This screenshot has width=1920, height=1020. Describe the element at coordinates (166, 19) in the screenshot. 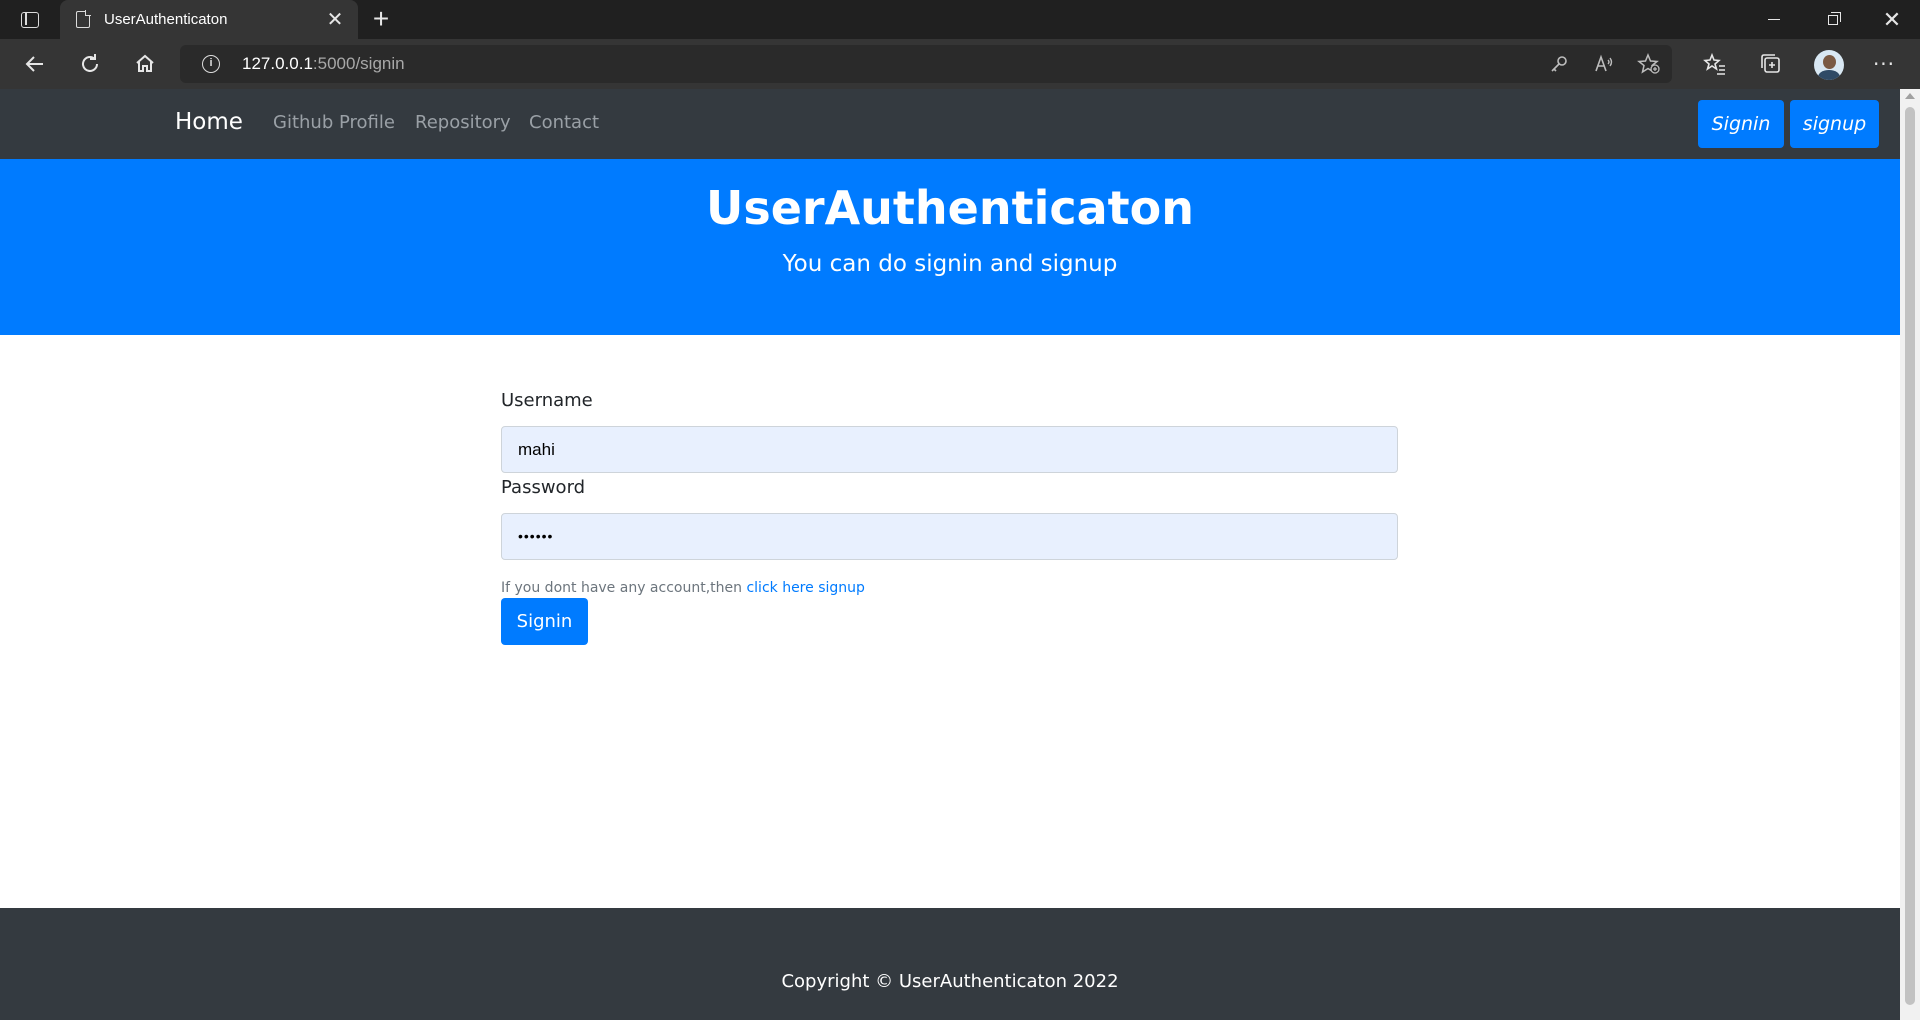

I see `tab-title: UserAuthenticaton` at that location.